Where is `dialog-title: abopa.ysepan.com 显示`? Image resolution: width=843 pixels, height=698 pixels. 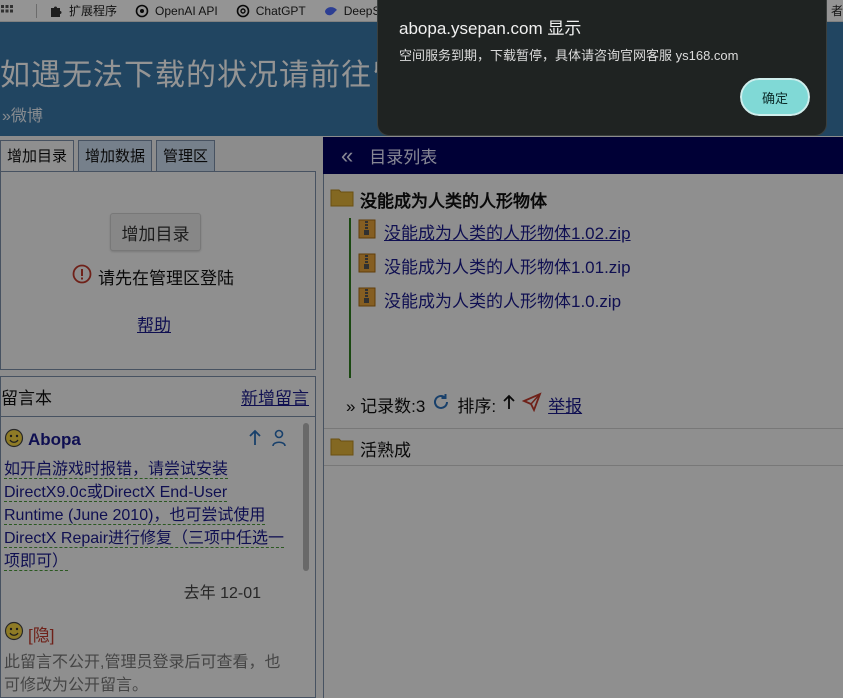 dialog-title: abopa.ysepan.com 显示 is located at coordinates (490, 28).